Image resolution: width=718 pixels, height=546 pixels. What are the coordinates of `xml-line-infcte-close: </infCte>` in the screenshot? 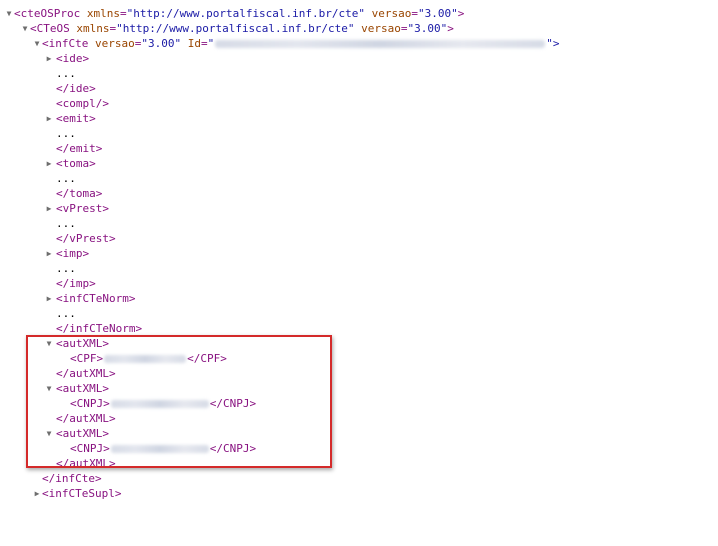 It's located at (359, 478).